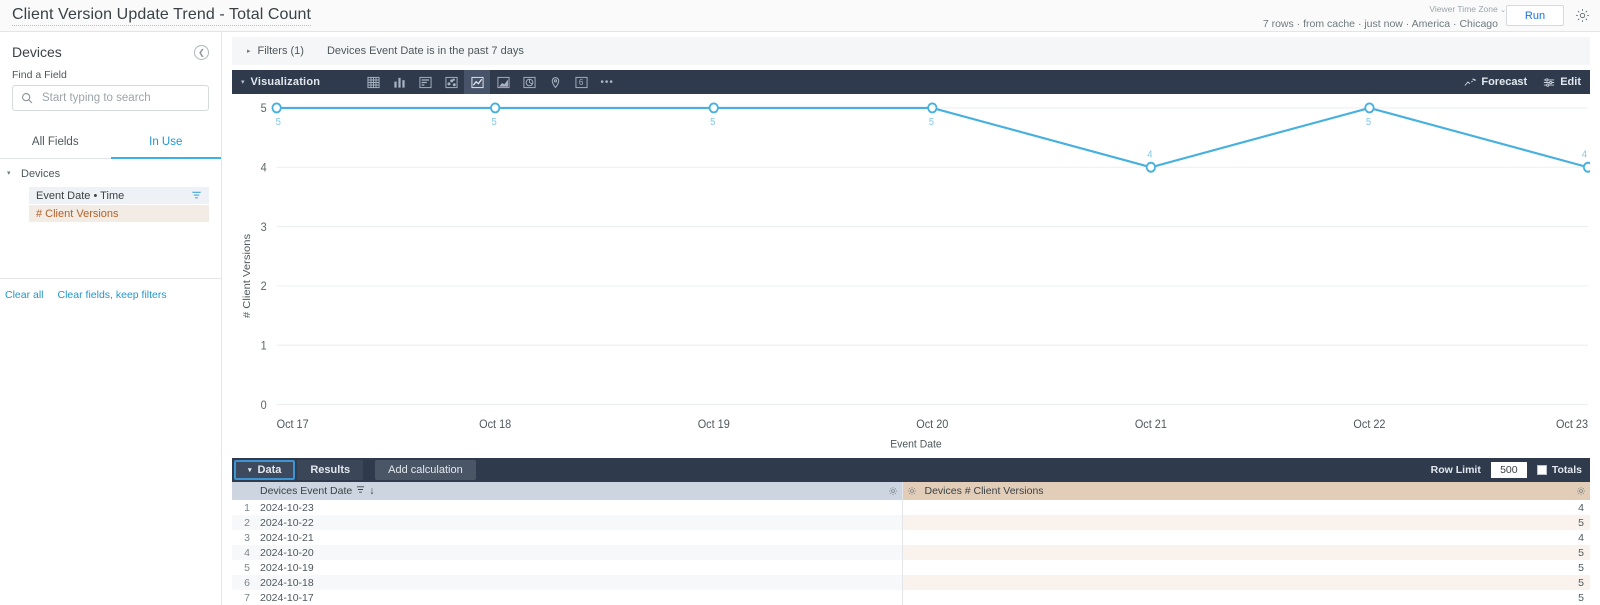 The width and height of the screenshot is (1600, 605). I want to click on totals-label: Totals, so click(1566, 470).